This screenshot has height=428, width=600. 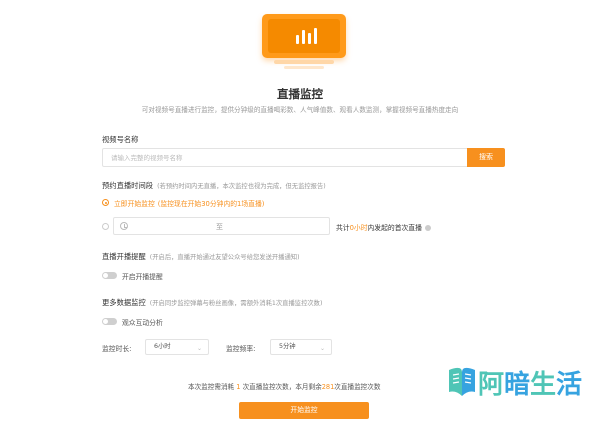 What do you see at coordinates (177, 347) in the screenshot?
I see `duration-select: 6小时 ⌄` at bounding box center [177, 347].